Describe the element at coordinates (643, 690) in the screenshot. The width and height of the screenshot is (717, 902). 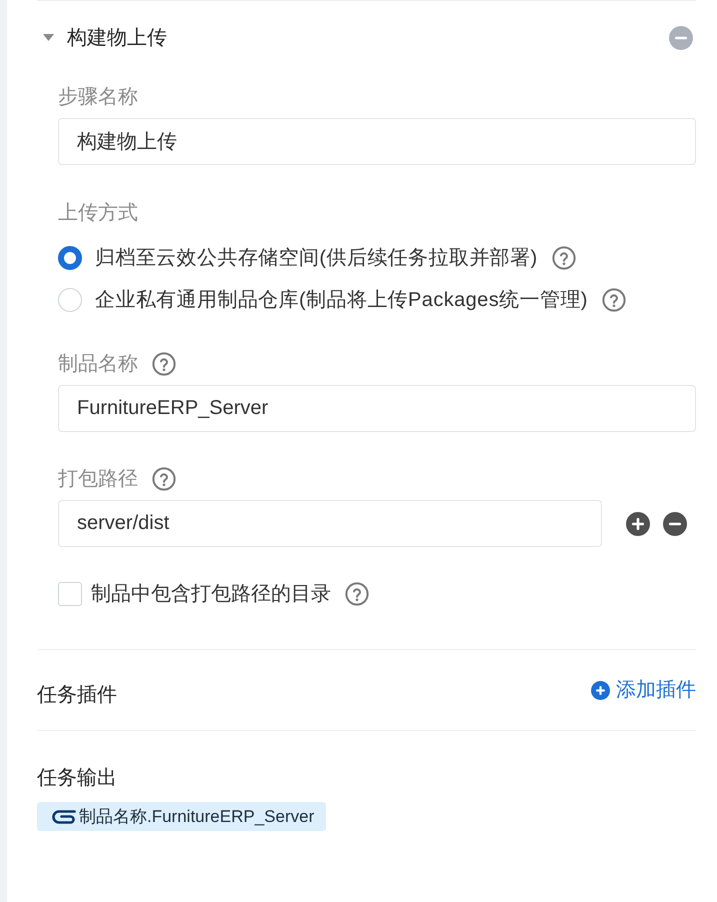
I see `add-plugin-link: 添加插件` at that location.